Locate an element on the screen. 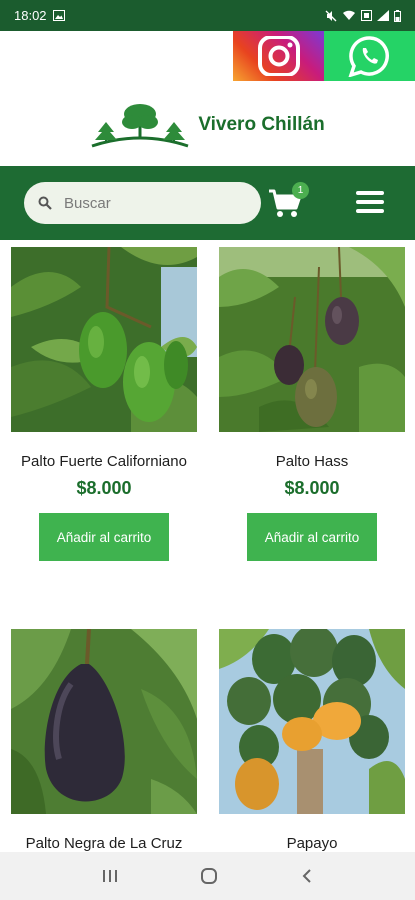 Image resolution: width=415 pixels, height=900 pixels. wifi-icon is located at coordinates (349, 15).